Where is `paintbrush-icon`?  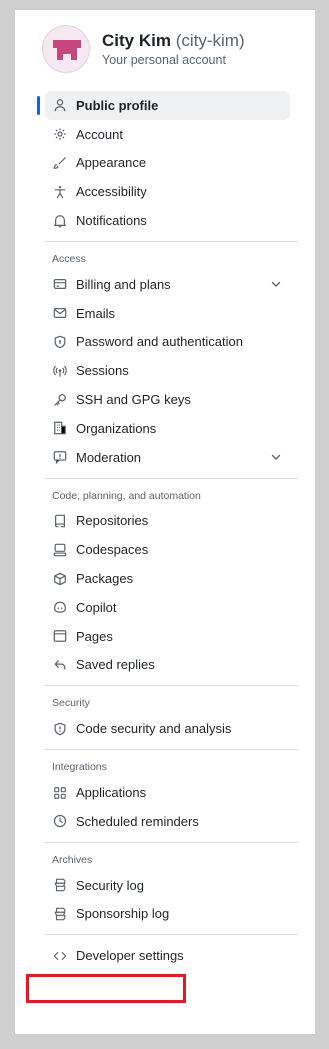
paintbrush-icon is located at coordinates (60, 163).